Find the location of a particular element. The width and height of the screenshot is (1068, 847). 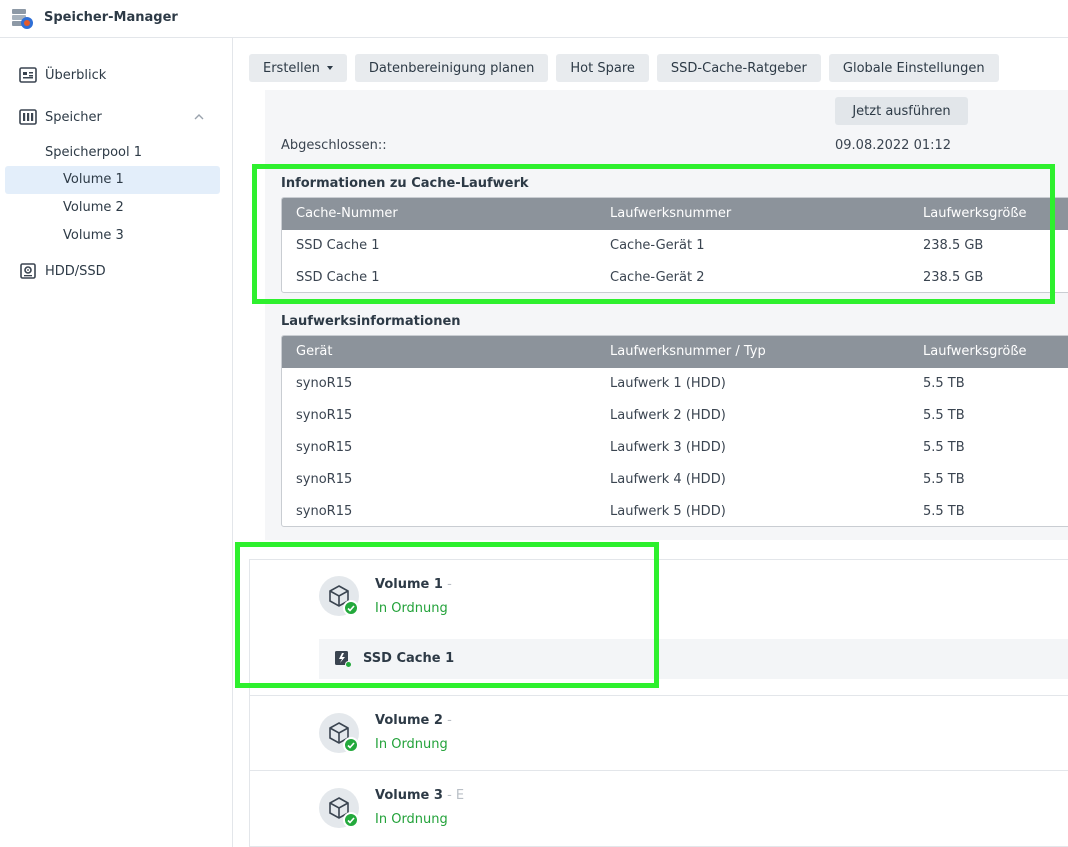

ssd-cache-label: SSD Cache 1 is located at coordinates (409, 658).